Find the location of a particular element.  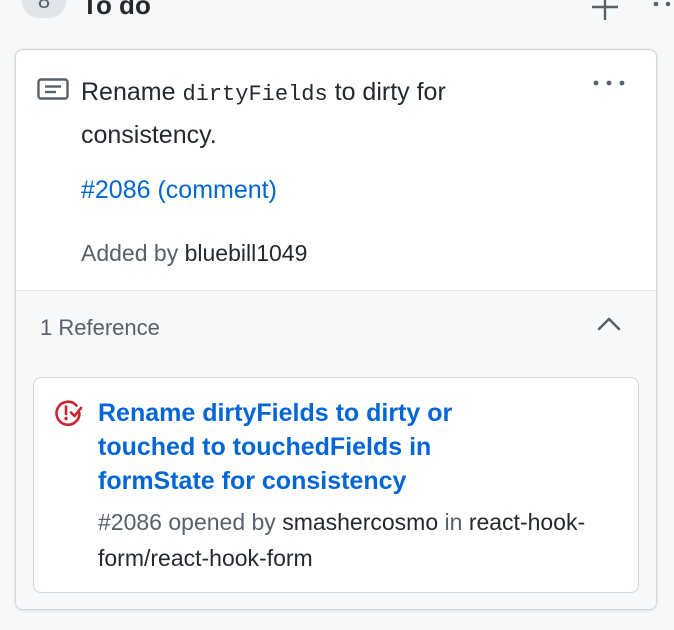

added-by-prefix: Added by is located at coordinates (133, 253).